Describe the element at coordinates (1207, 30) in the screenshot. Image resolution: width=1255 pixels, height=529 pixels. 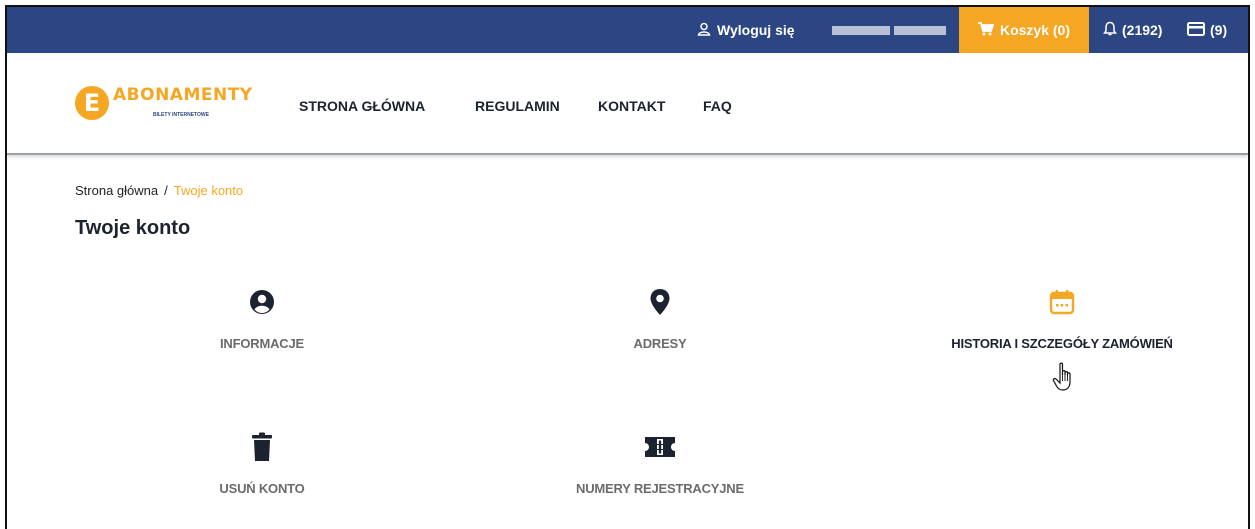
I see `subscriptions-button: (9)` at that location.